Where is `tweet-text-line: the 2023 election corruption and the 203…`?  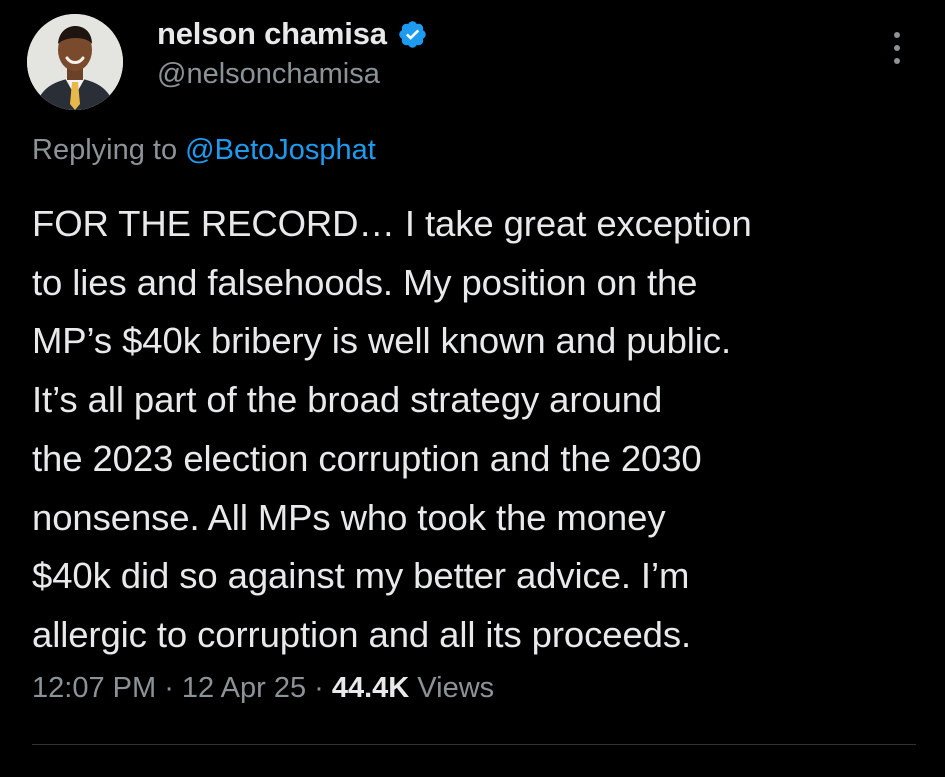
tweet-text-line: the 2023 election corruption and the 203… is located at coordinates (367, 458).